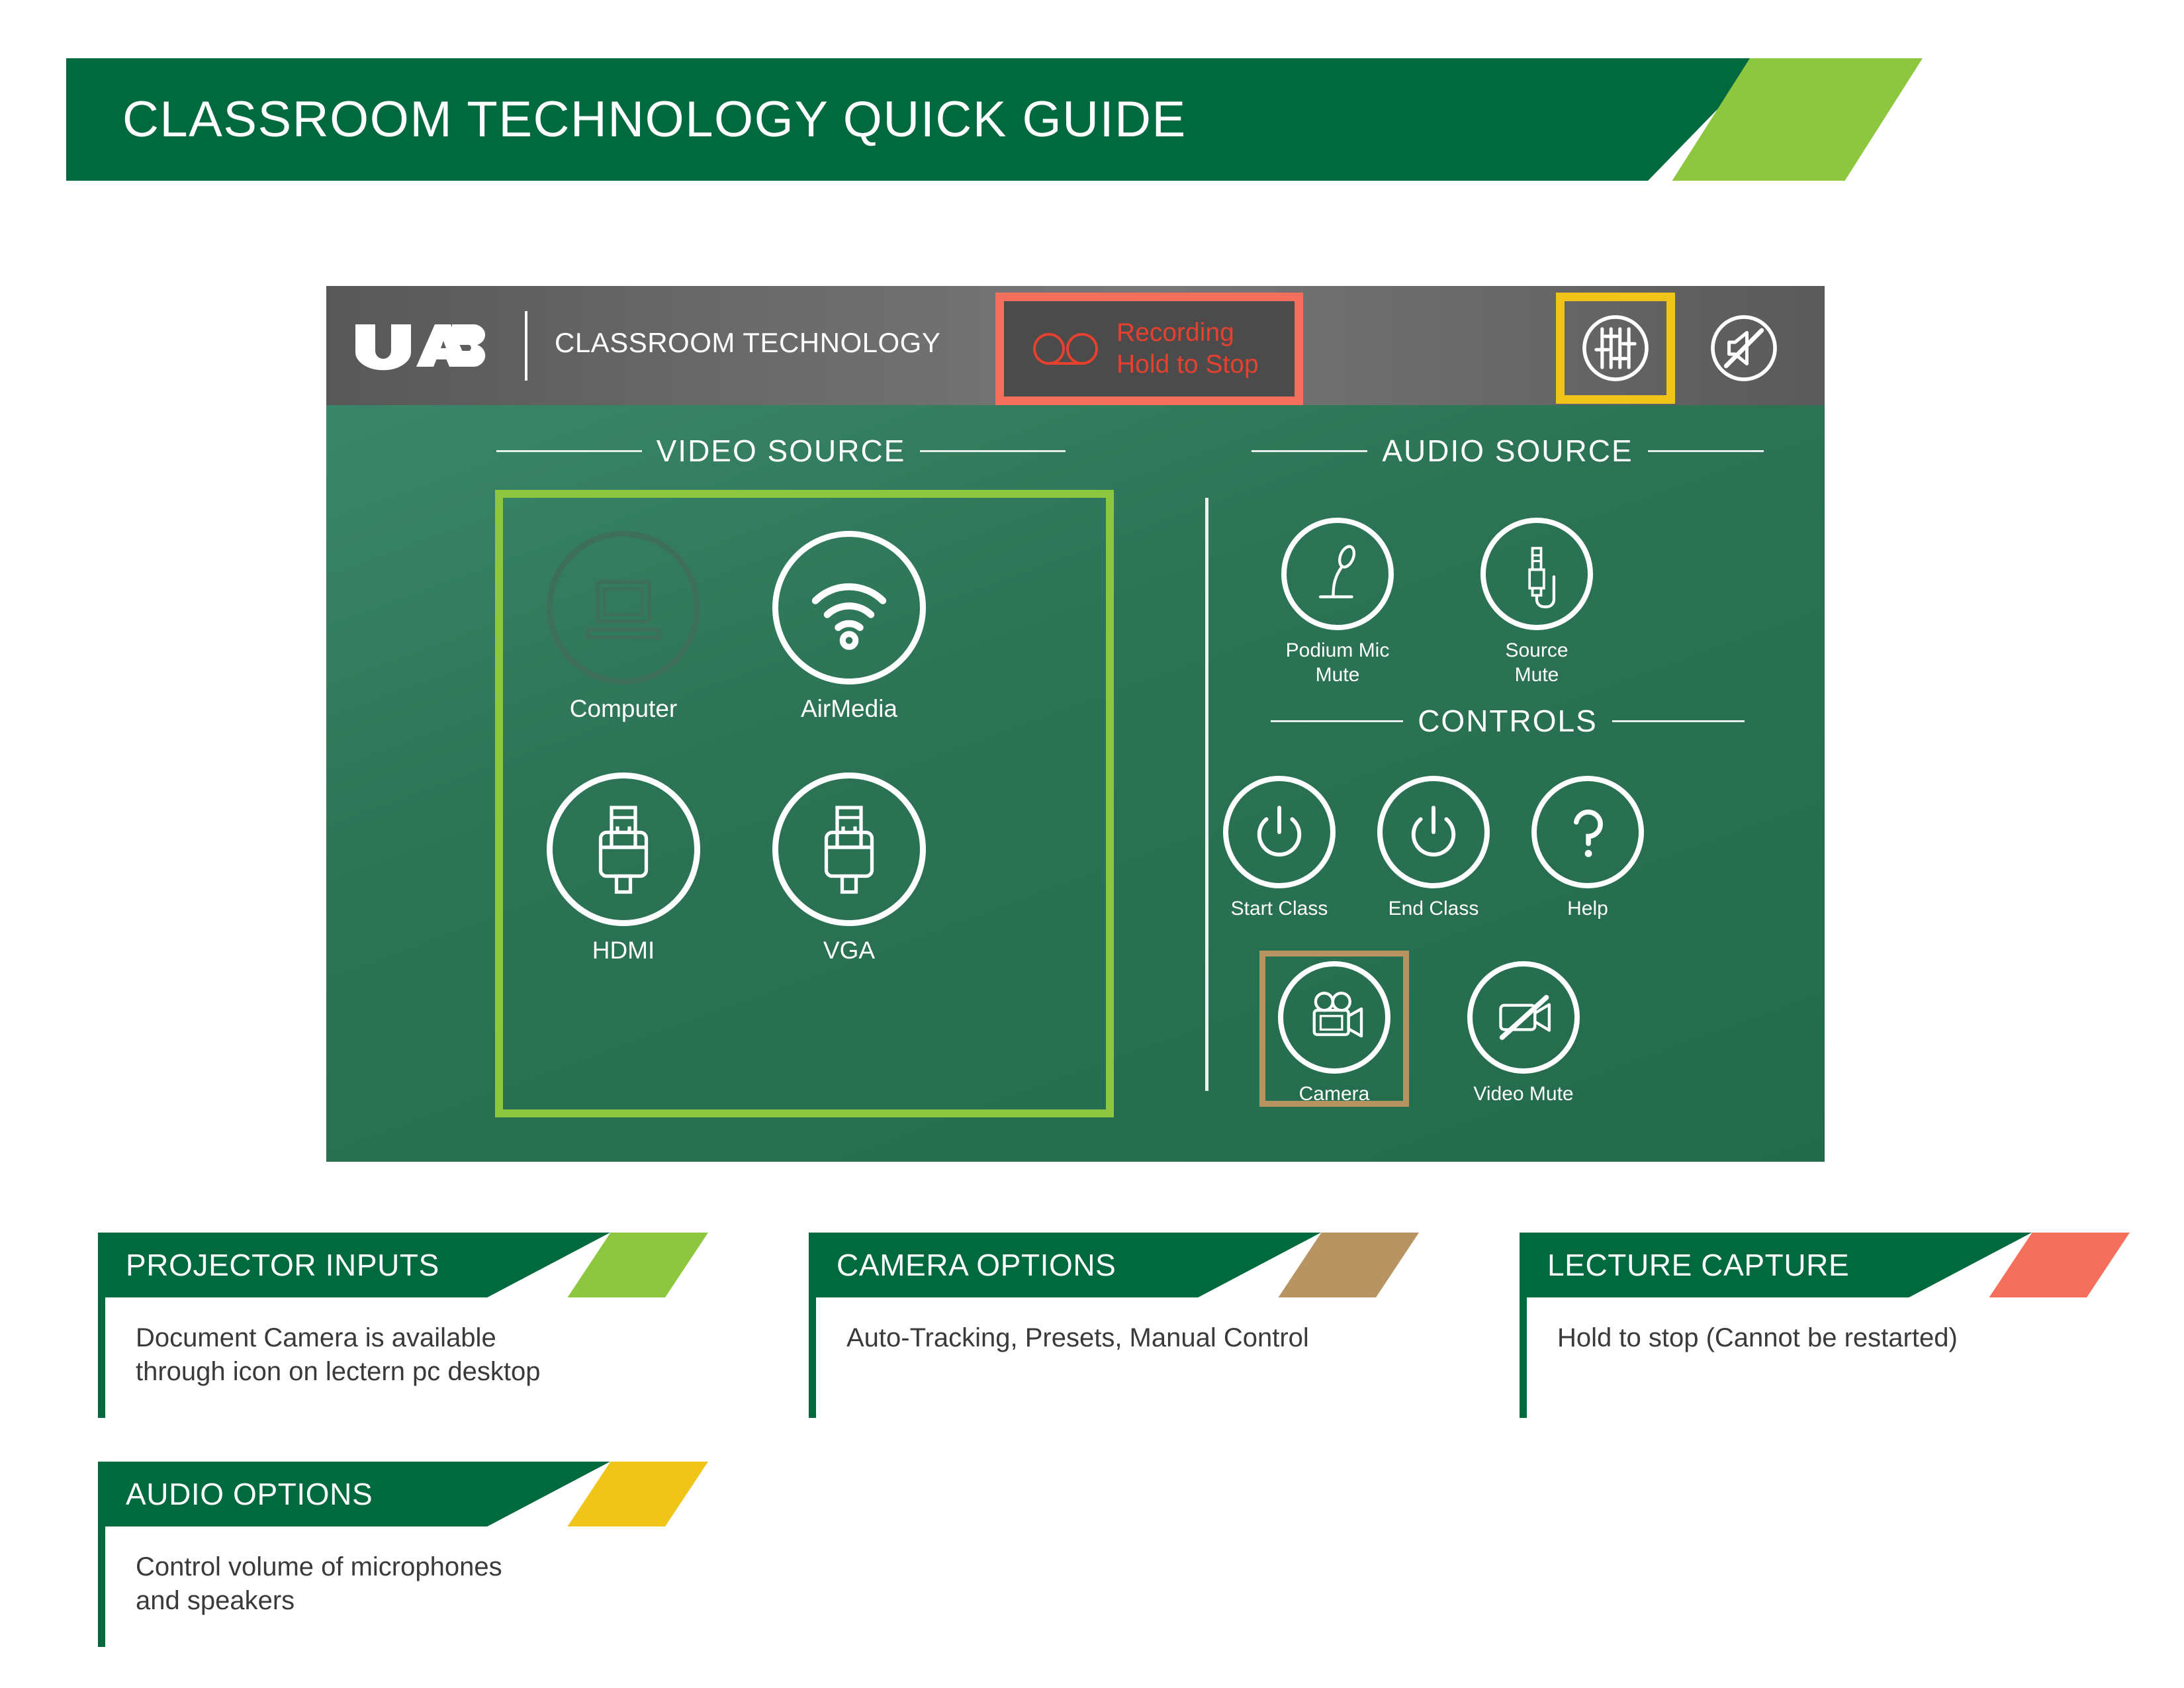 The width and height of the screenshot is (2184, 1688). I want to click on audio-source-heading: AUDIO SOURCE, so click(1507, 451).